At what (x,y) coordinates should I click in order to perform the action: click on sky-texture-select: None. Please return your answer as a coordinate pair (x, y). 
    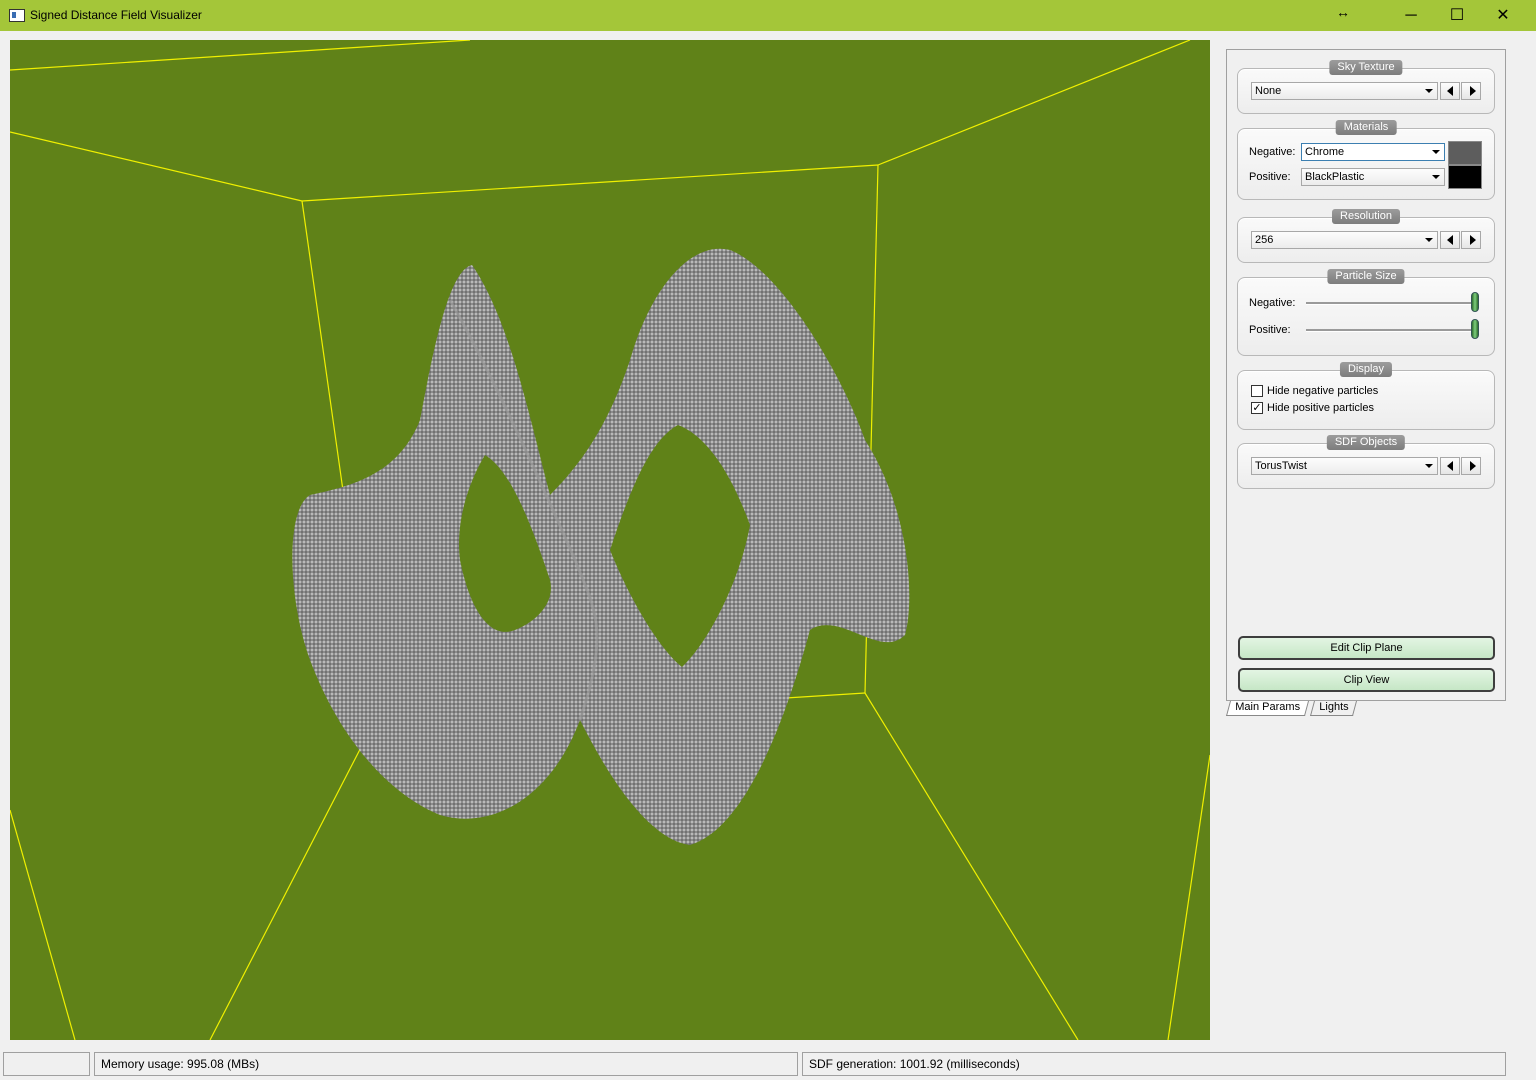
    Looking at the image, I should click on (1344, 91).